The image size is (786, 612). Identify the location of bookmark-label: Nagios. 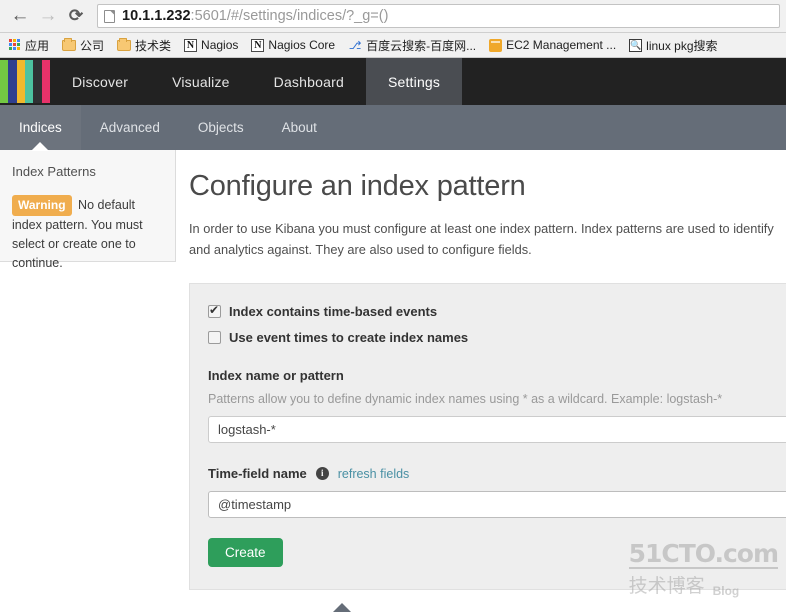
(220, 45).